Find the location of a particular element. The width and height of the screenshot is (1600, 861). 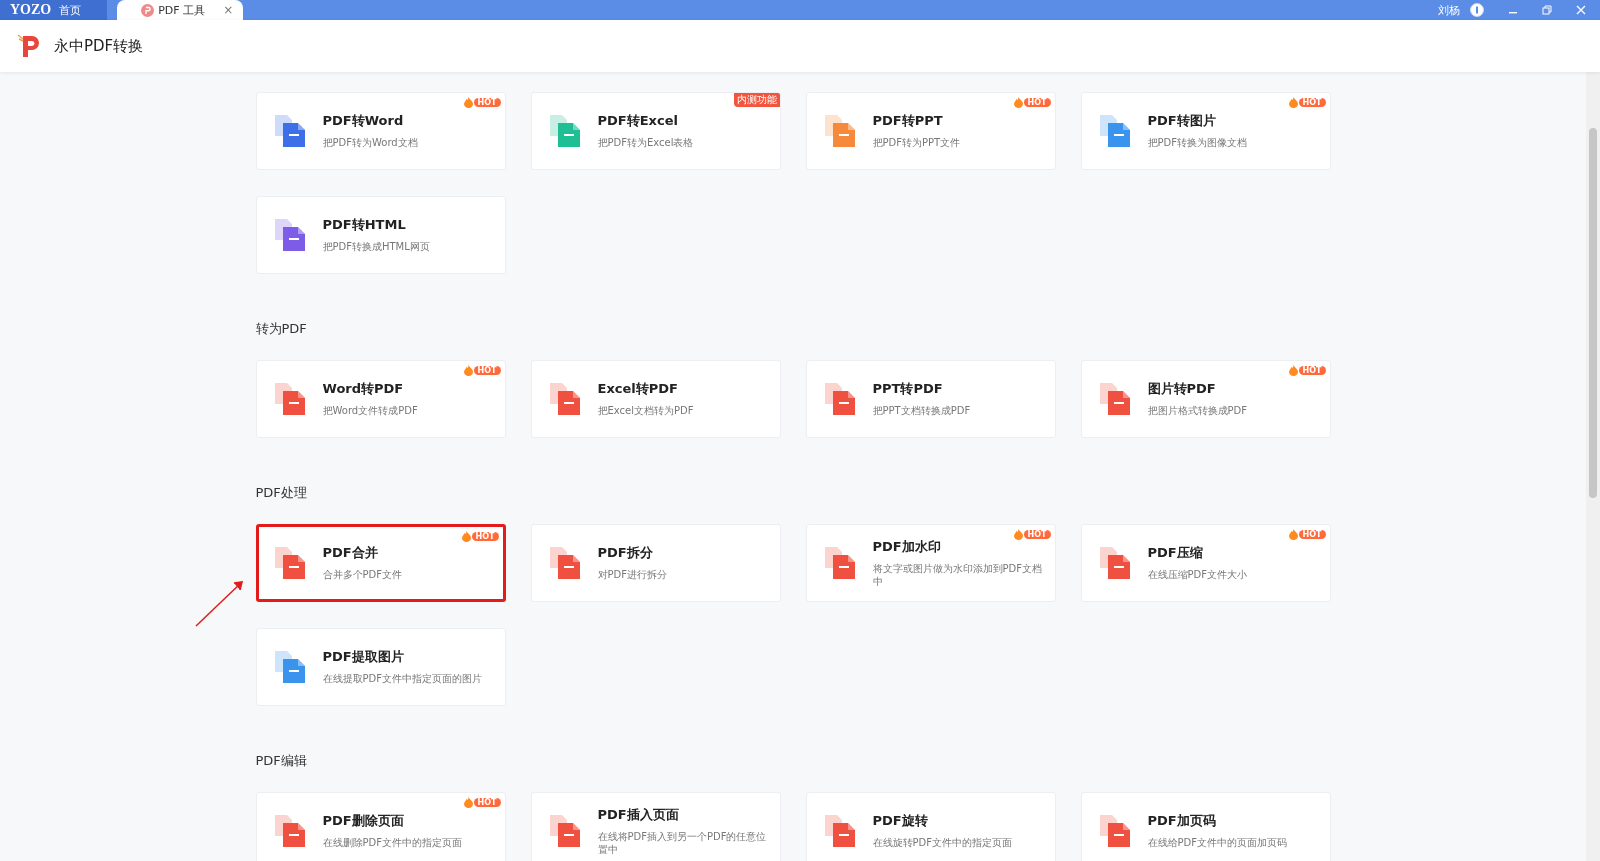

card-title: PDF合并 is located at coordinates (350, 553).